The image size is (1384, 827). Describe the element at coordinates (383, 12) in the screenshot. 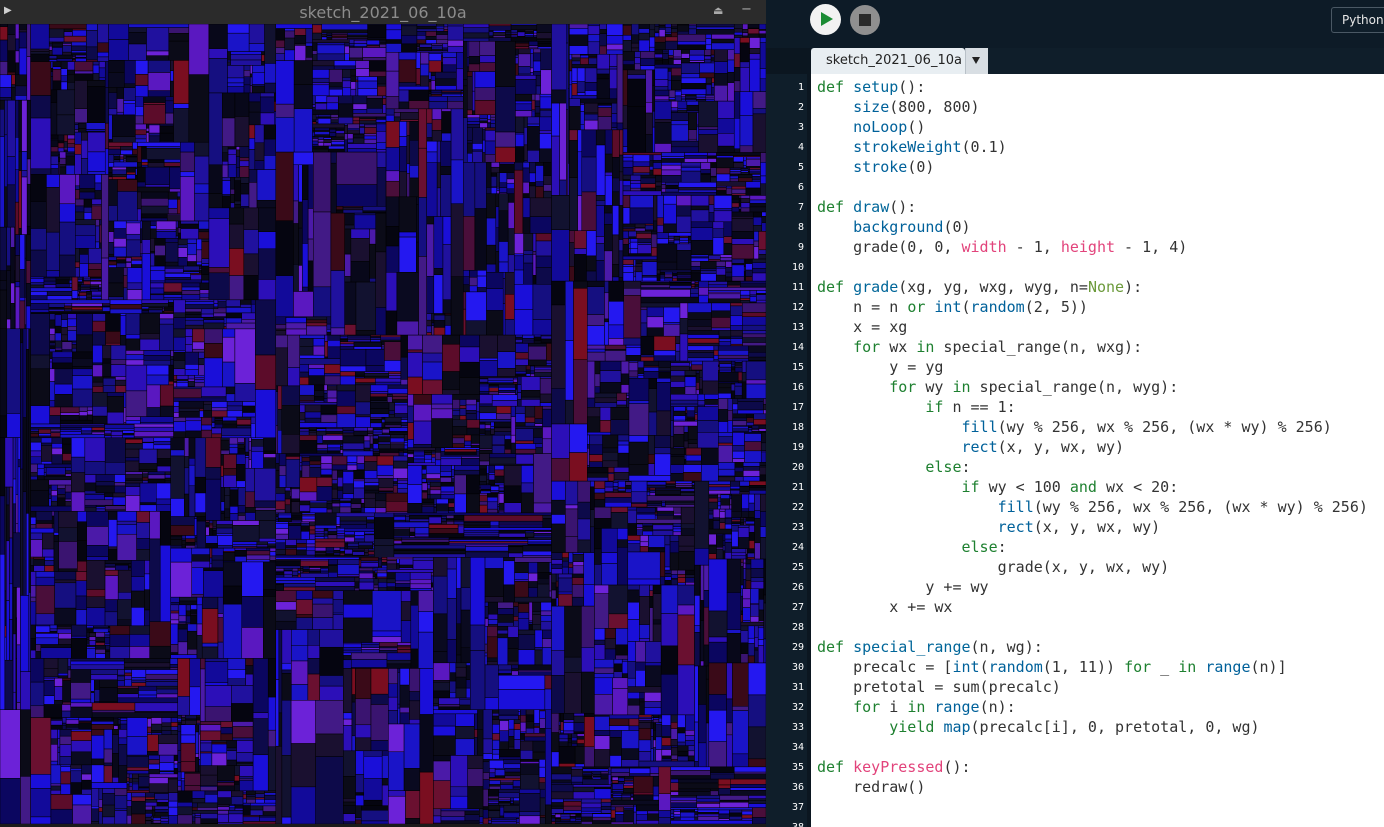

I see `sketch-titlebar: ▶ sketch_2021_06_10a ⏏ −` at that location.